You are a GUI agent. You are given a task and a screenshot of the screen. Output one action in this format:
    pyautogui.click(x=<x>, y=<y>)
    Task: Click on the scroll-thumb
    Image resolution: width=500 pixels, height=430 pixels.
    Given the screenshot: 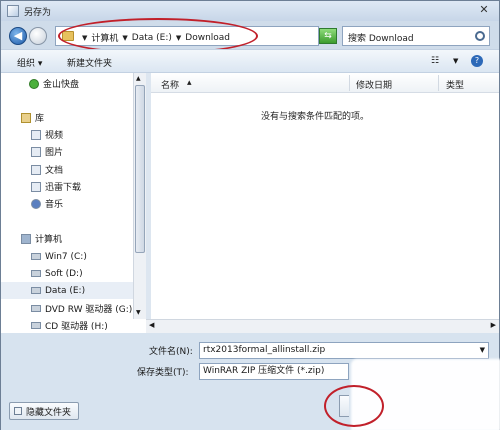 What is the action you would take?
    pyautogui.click(x=140, y=169)
    